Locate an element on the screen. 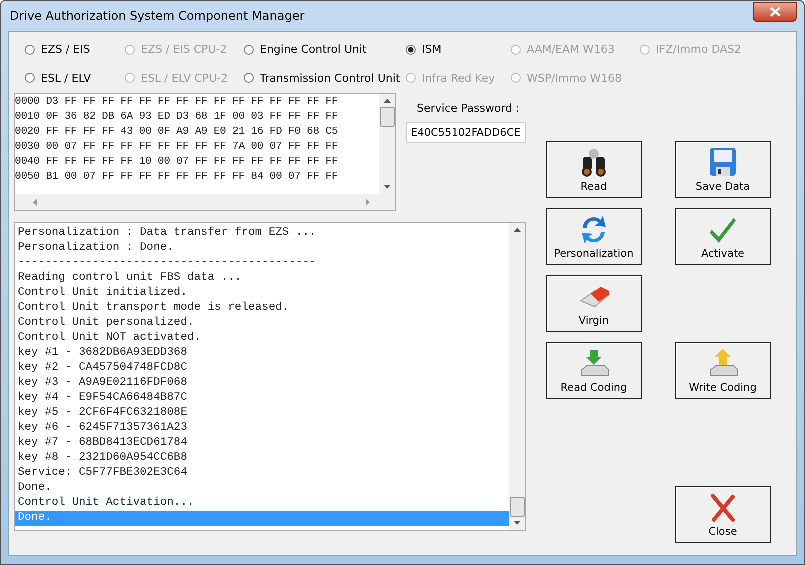 The height and width of the screenshot is (565, 805). log-line: -------------------------------------------- is located at coordinates (262, 263).